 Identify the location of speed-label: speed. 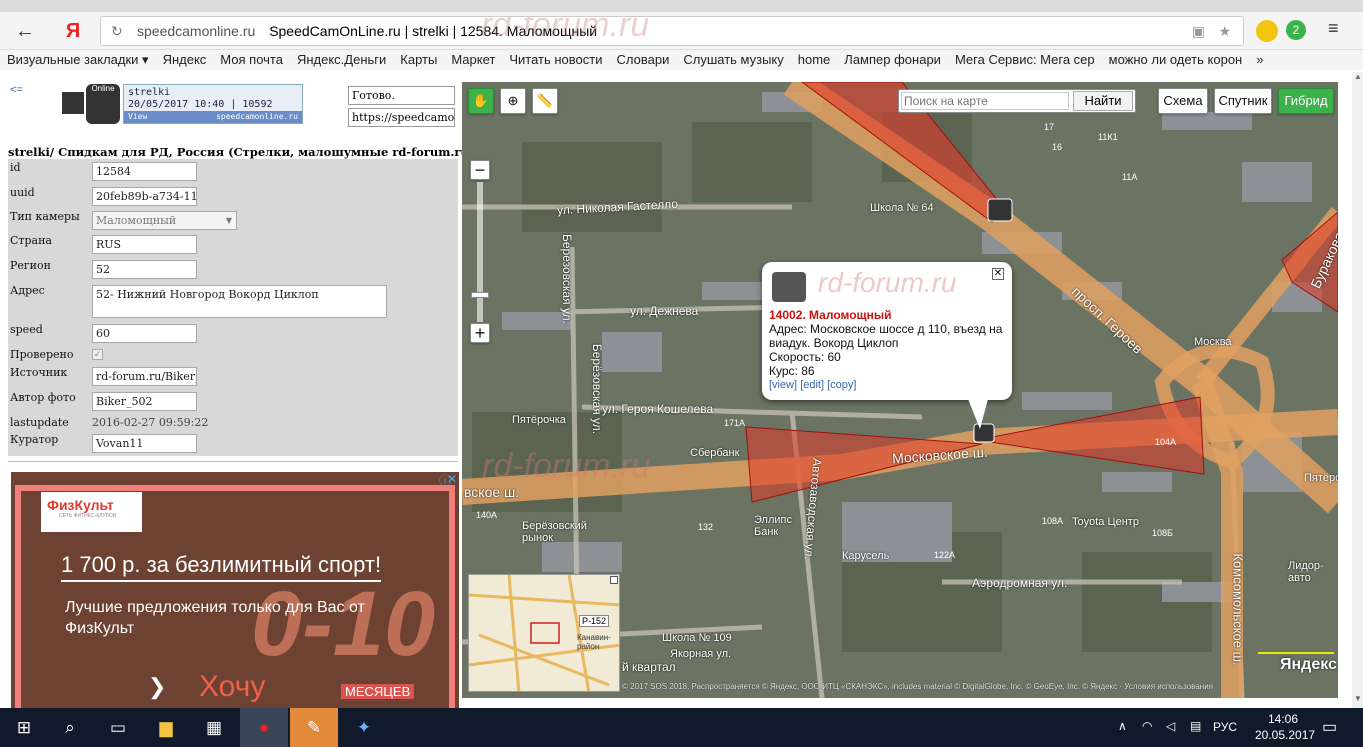
(26, 329).